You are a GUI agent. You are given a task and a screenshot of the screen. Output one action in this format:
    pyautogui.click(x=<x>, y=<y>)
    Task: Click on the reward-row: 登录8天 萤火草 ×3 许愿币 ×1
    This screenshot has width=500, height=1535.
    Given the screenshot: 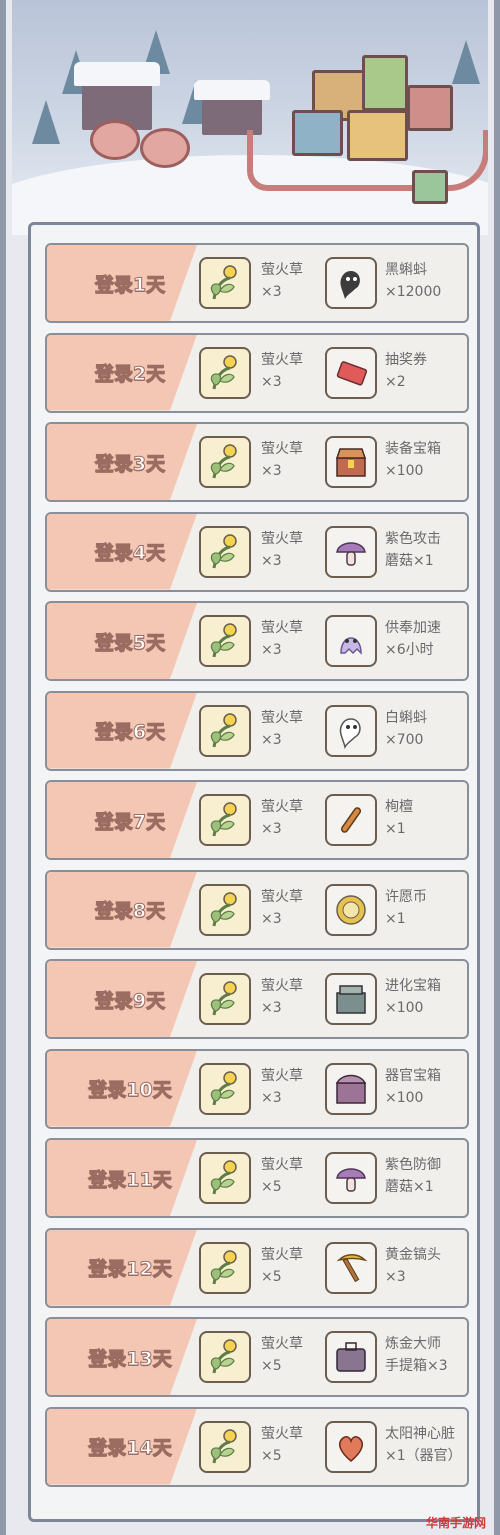 What is the action you would take?
    pyautogui.click(x=257, y=909)
    